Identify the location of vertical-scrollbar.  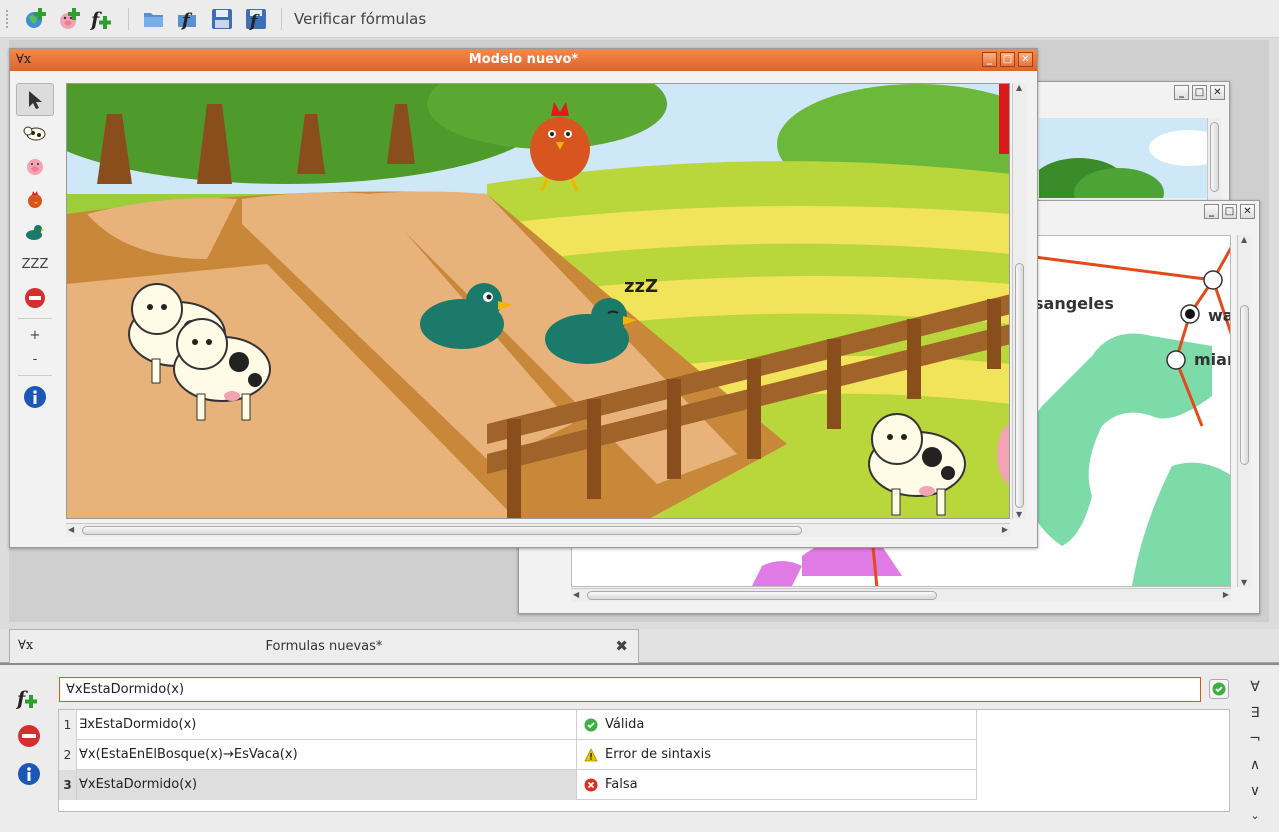
(1214, 160).